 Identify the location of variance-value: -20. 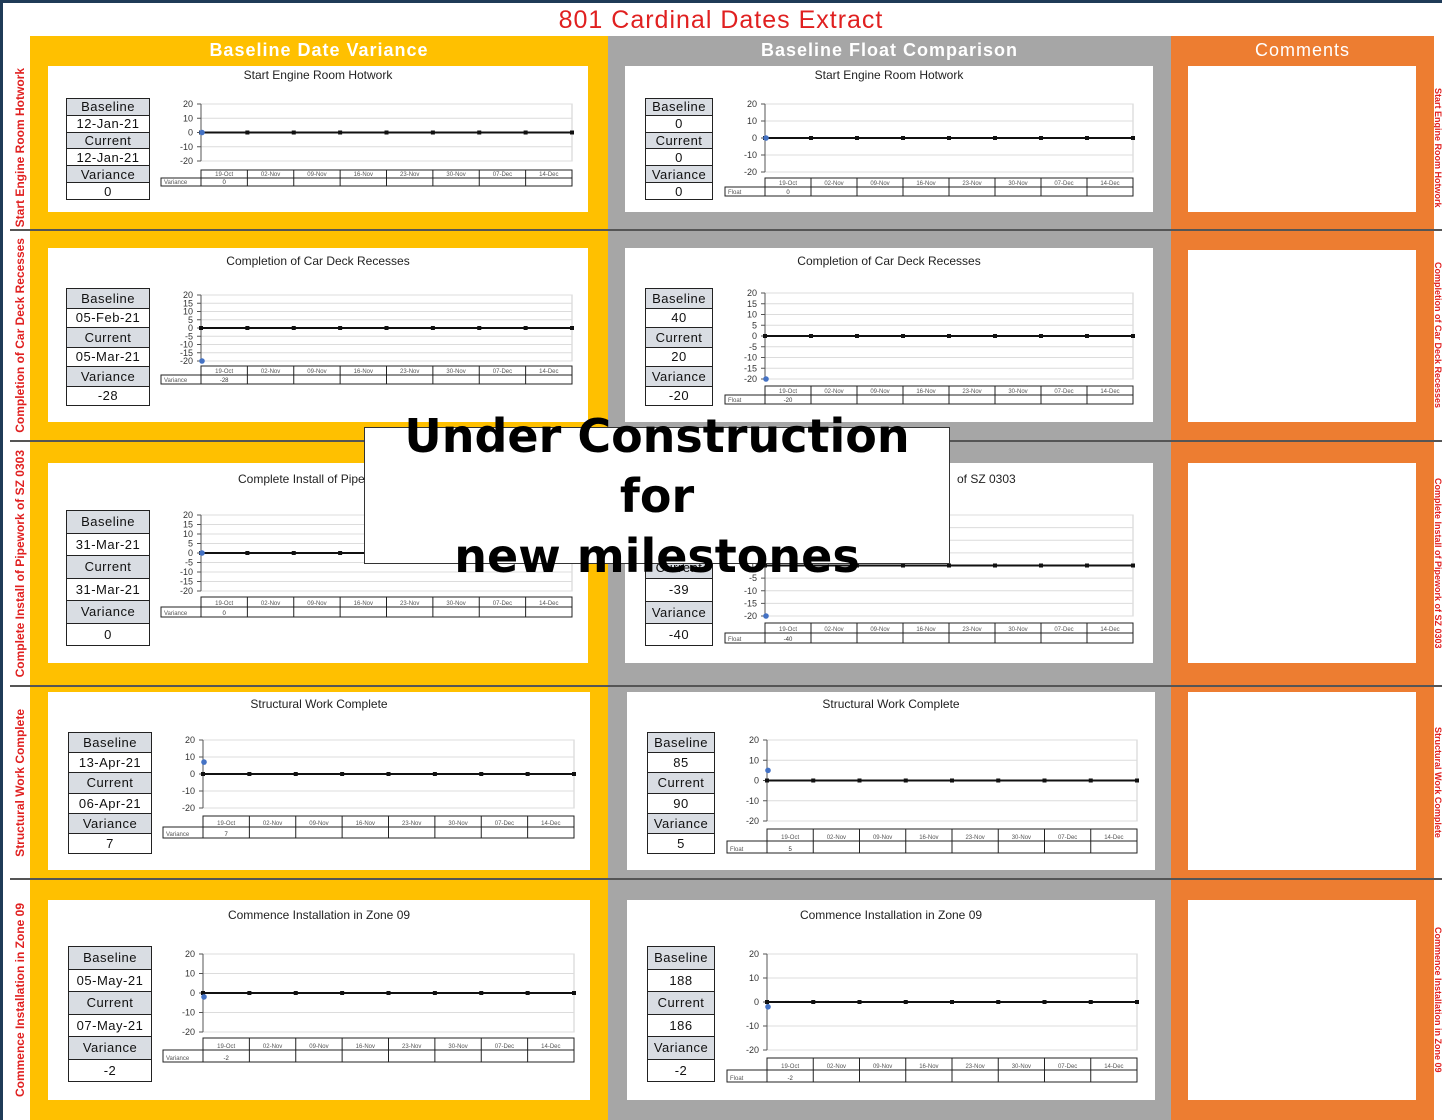
(679, 396).